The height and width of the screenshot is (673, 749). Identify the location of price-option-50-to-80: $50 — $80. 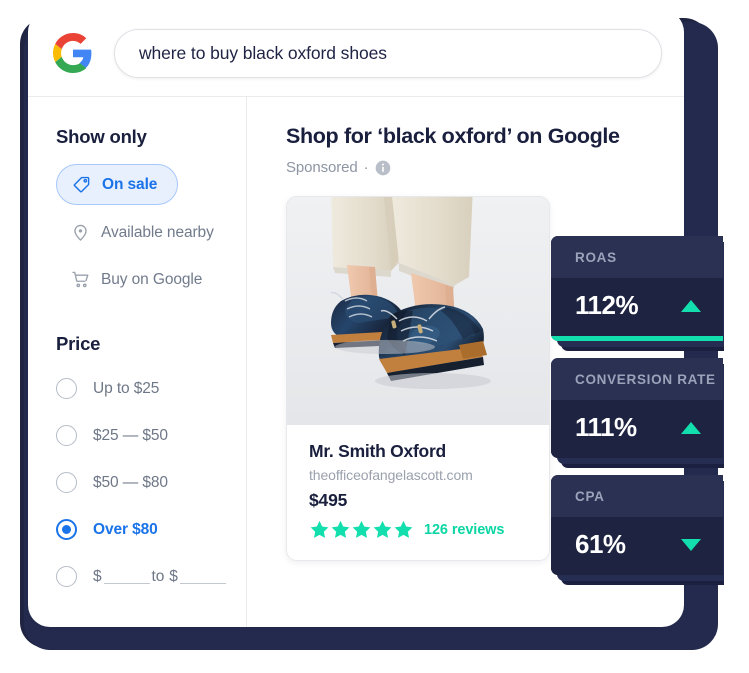
(151, 482).